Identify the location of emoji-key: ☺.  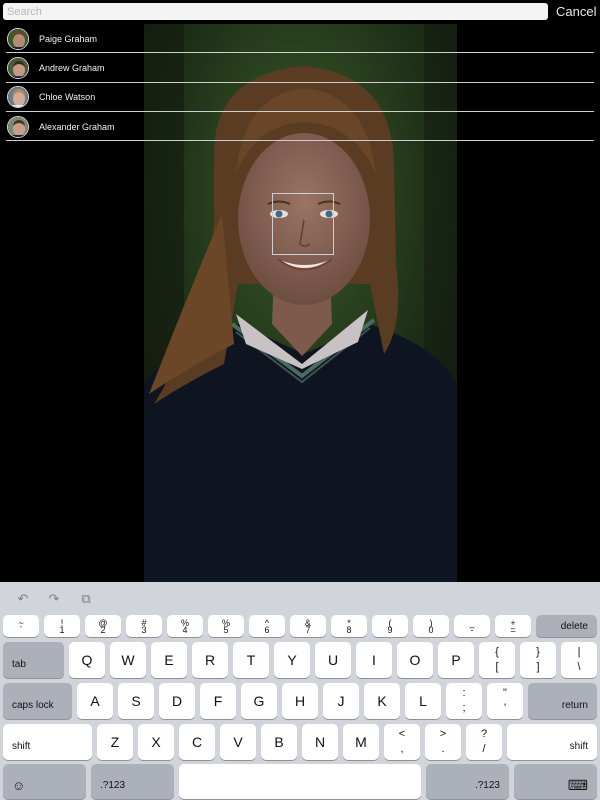
(44, 781).